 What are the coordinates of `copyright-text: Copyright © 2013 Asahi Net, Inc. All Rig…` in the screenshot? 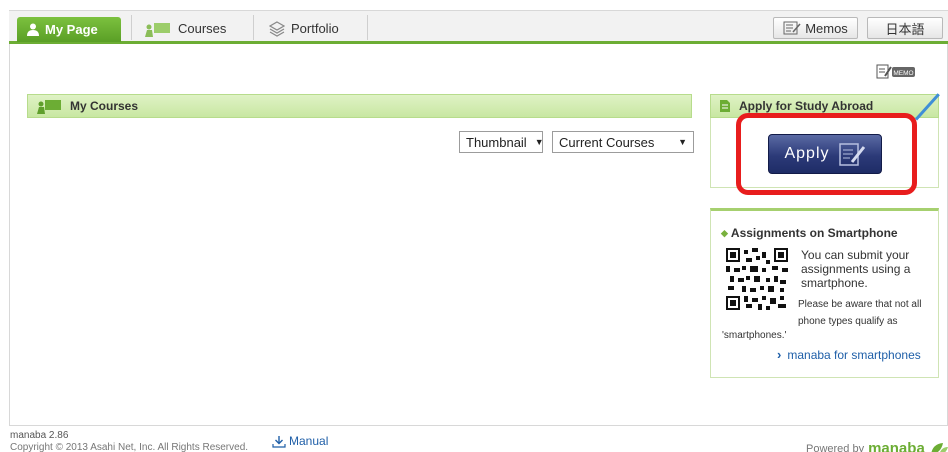 It's located at (129, 447).